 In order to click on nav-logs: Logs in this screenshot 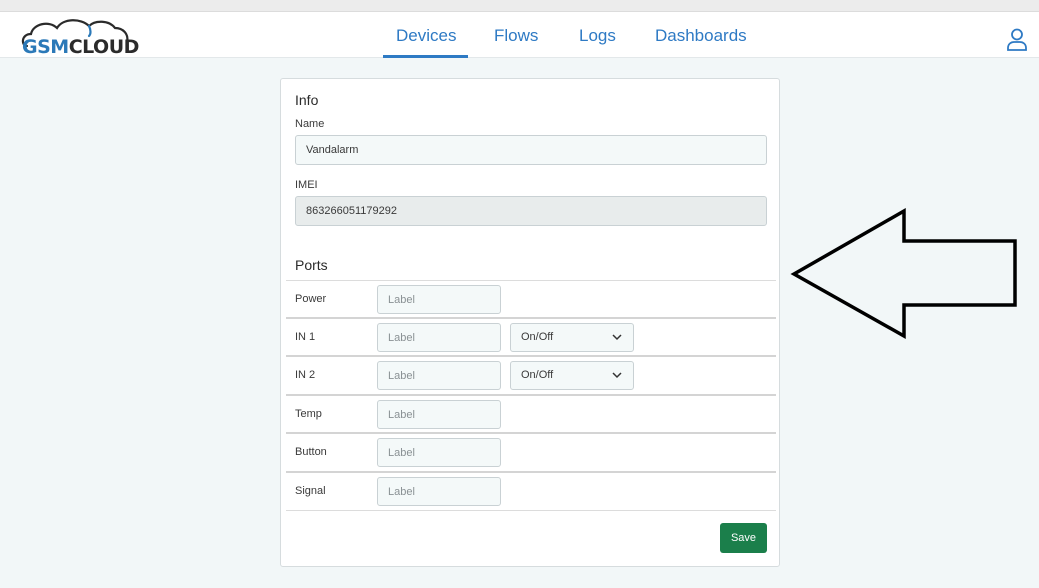, I will do `click(597, 36)`.